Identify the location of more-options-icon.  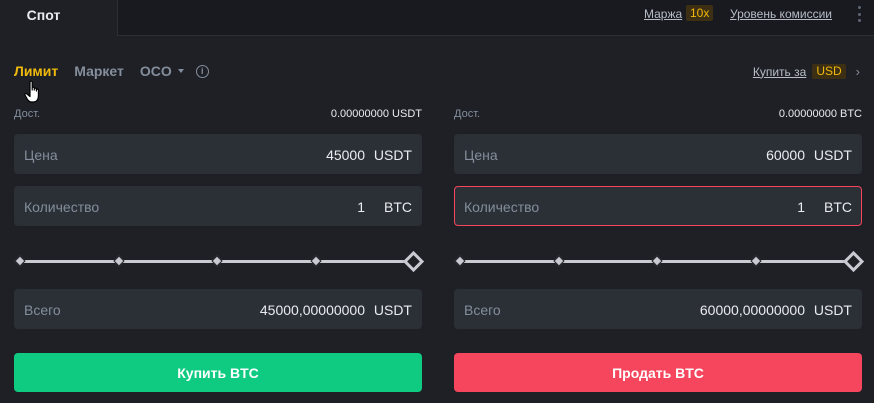
(859, 14).